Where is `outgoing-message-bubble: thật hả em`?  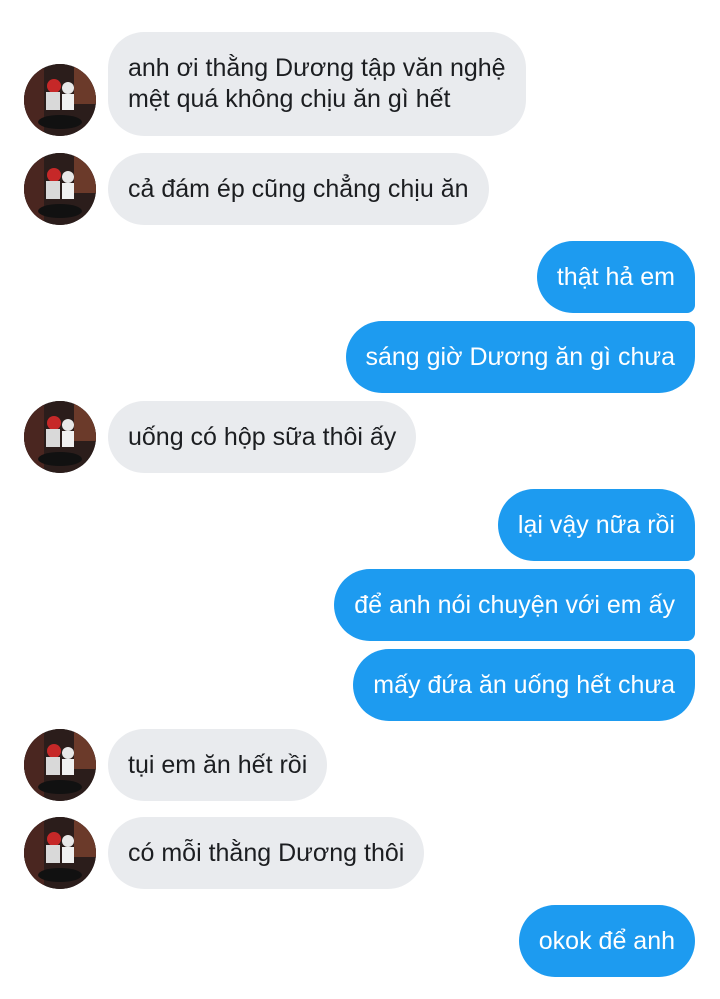 outgoing-message-bubble: thật hả em is located at coordinates (615, 277).